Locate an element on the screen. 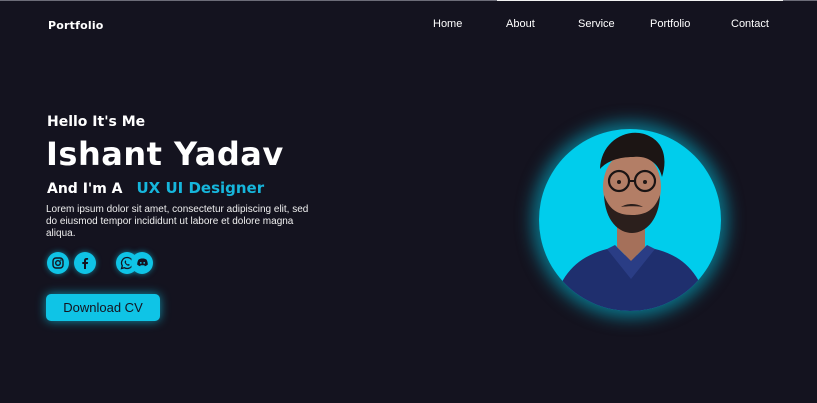  hero-greeting: Hello It's Me is located at coordinates (96, 122).